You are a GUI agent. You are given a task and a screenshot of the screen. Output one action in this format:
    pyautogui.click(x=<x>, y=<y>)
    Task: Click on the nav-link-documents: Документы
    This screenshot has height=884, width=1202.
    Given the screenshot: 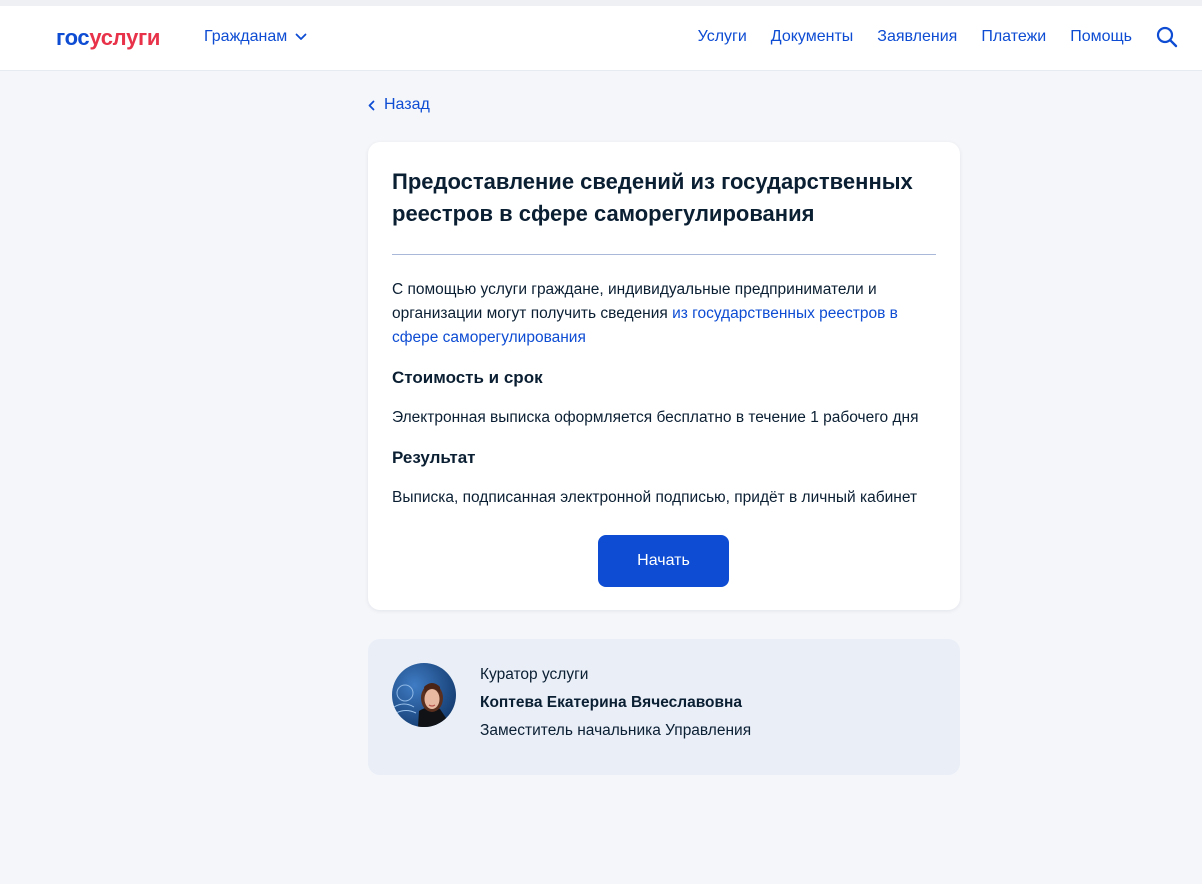 What is the action you would take?
    pyautogui.click(x=812, y=37)
    